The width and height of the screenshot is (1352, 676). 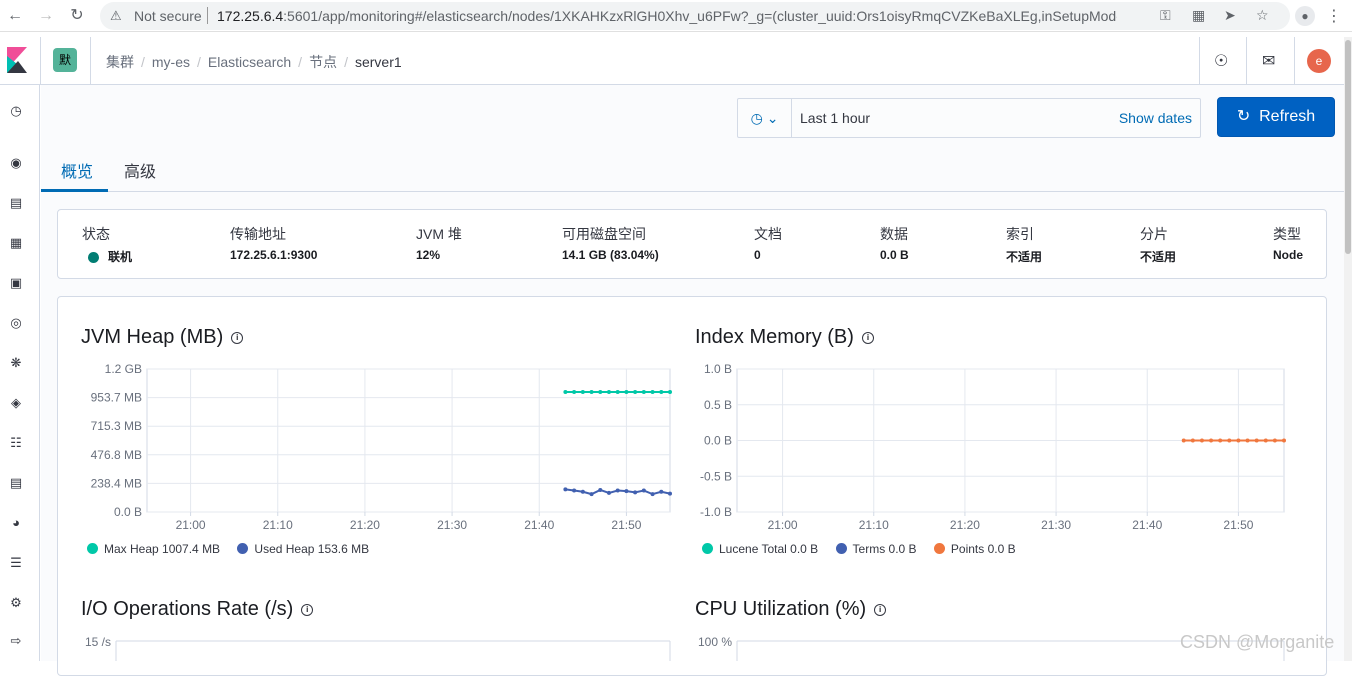 What do you see at coordinates (1024, 244) in the screenshot?
I see `summary-indices: 索引 不适用` at bounding box center [1024, 244].